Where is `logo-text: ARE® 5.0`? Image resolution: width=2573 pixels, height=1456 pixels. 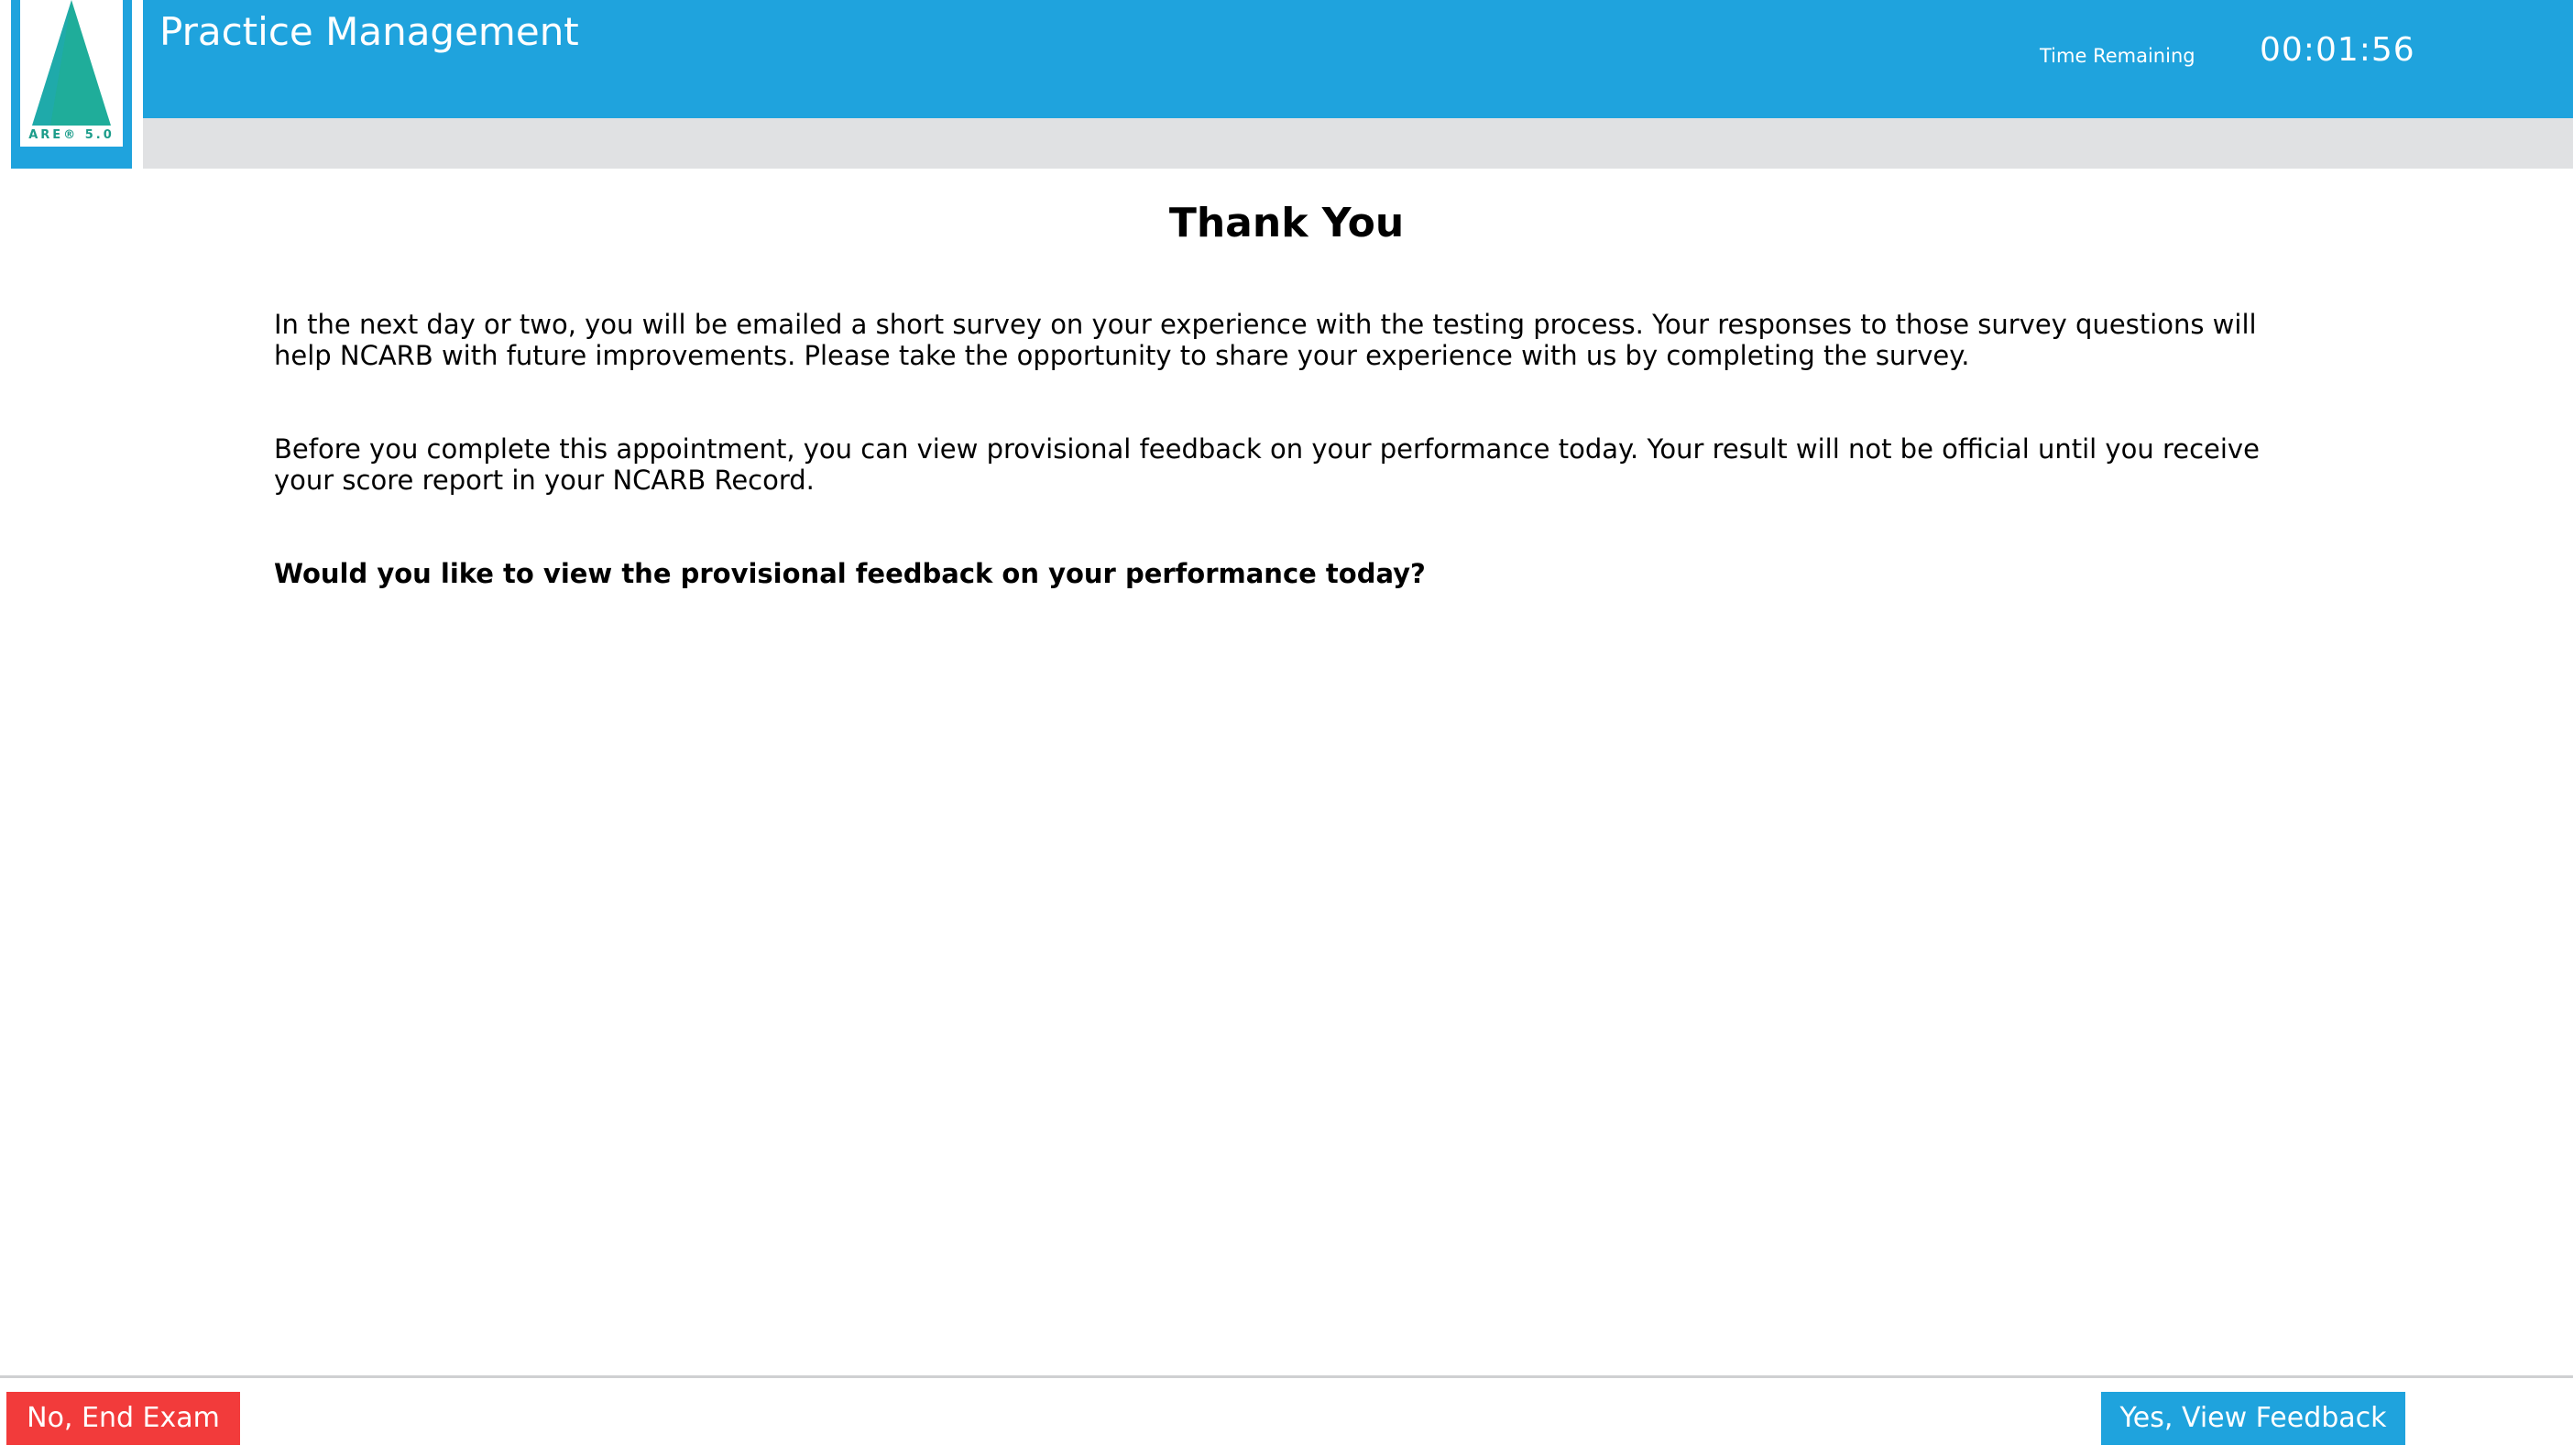 logo-text: ARE® 5.0 is located at coordinates (71, 135).